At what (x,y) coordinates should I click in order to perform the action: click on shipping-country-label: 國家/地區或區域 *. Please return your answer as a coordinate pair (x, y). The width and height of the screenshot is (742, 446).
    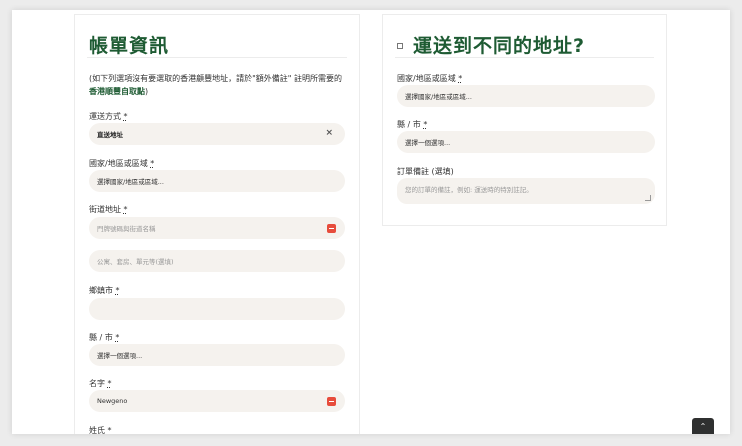
    Looking at the image, I should click on (430, 78).